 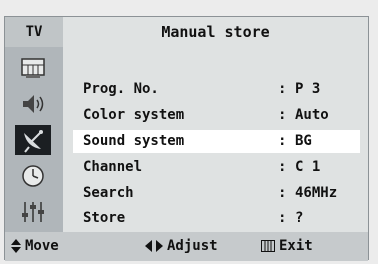 What do you see at coordinates (16, 246) in the screenshot?
I see `up-down-arrow-icon` at bounding box center [16, 246].